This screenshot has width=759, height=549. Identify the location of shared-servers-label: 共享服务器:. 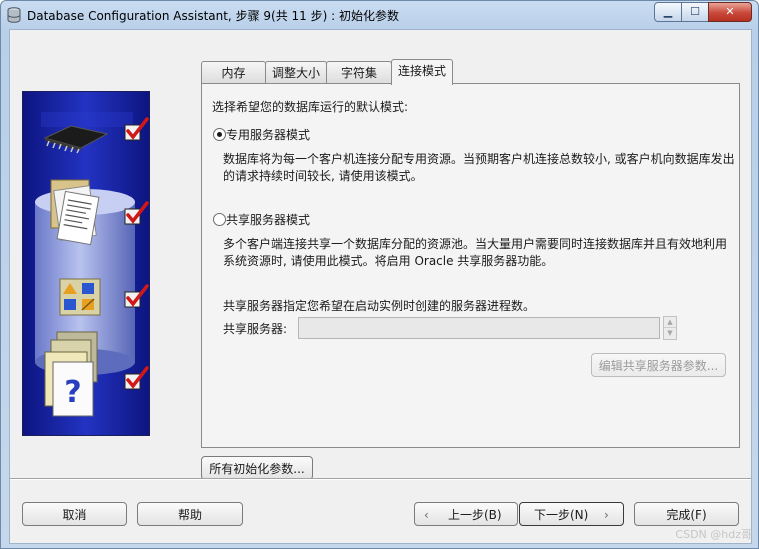
(255, 329).